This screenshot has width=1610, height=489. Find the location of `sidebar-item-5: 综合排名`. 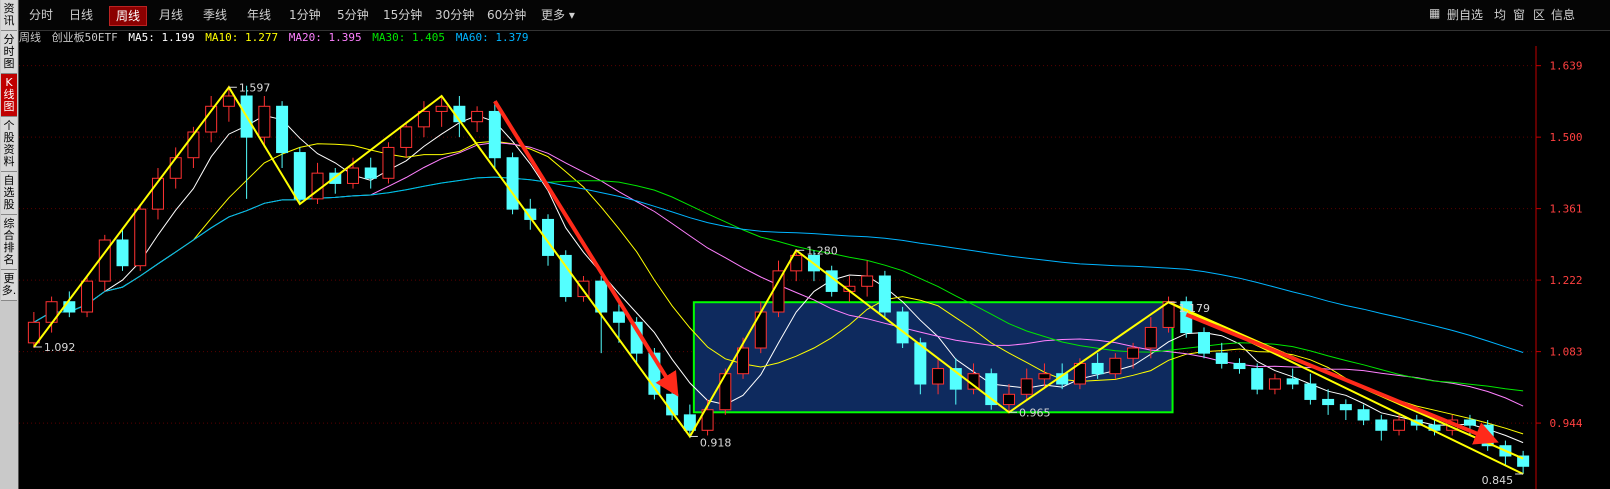

sidebar-item-5: 综合排名 is located at coordinates (9, 242).